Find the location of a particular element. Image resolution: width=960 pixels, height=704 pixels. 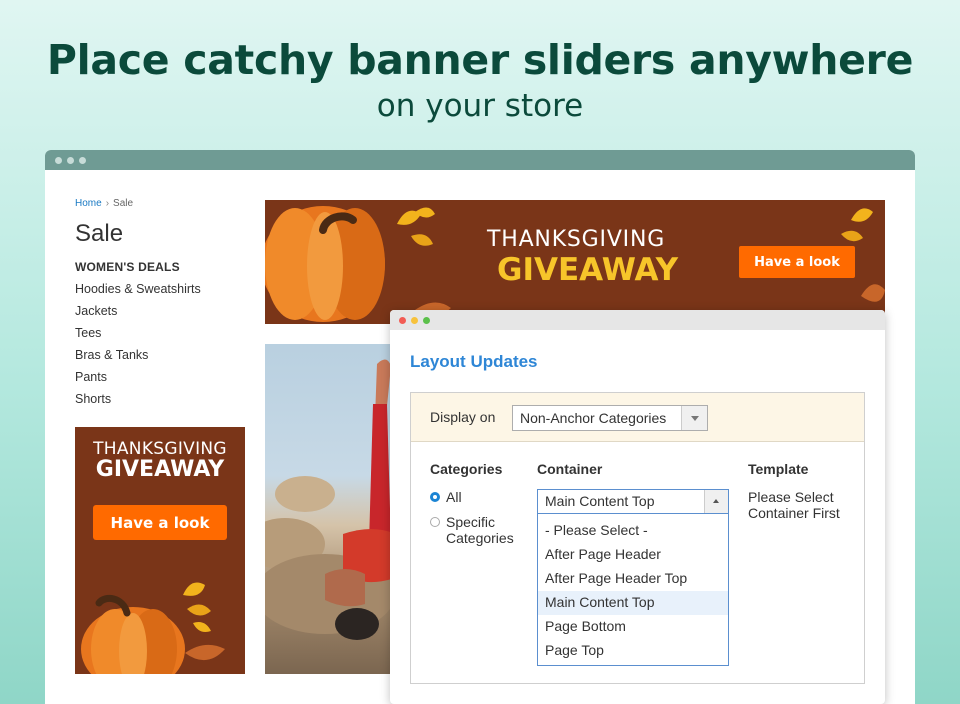

dropdown-option: Page Bottom is located at coordinates (633, 627).